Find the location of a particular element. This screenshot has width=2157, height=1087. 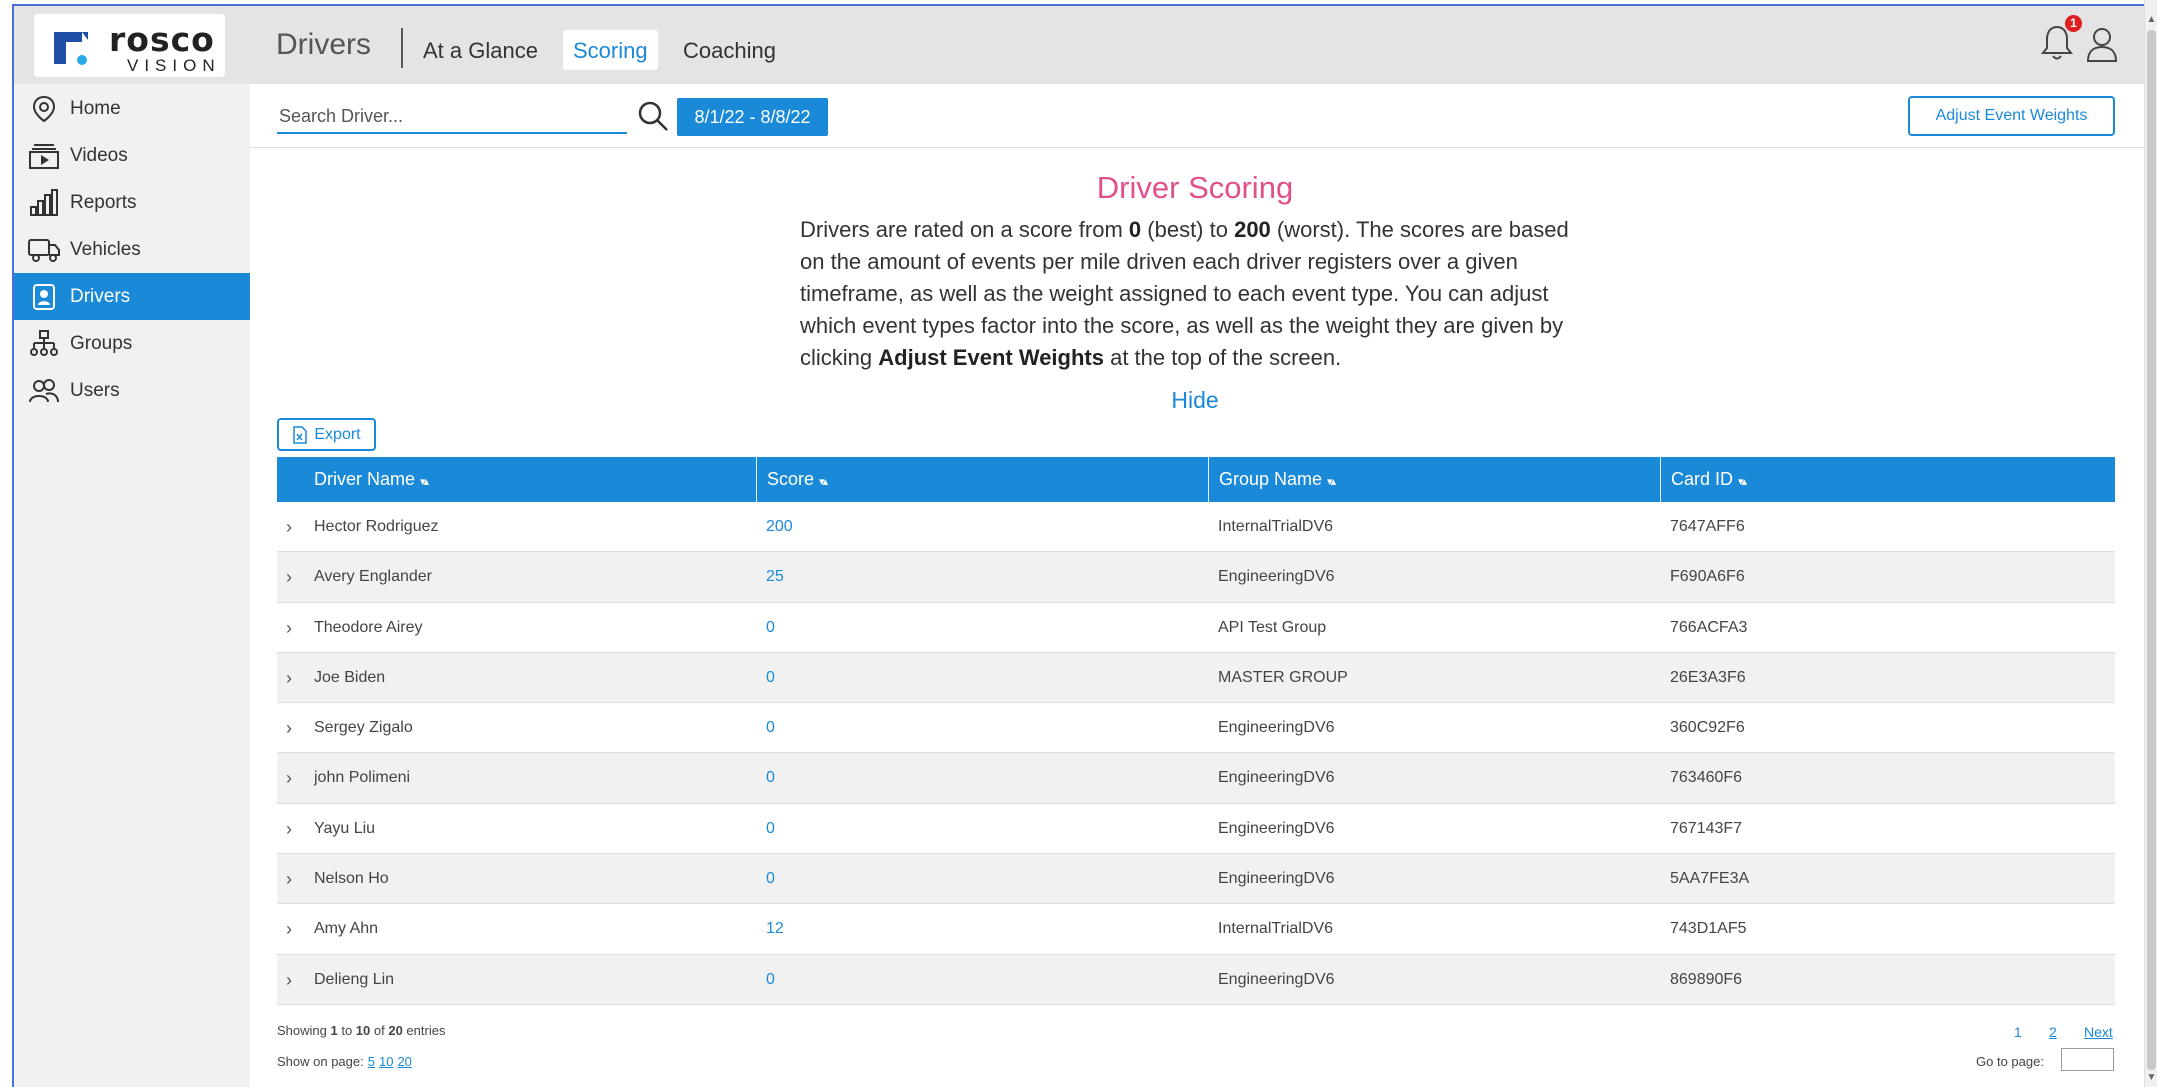

tab-scoring: Scoring is located at coordinates (610, 50).